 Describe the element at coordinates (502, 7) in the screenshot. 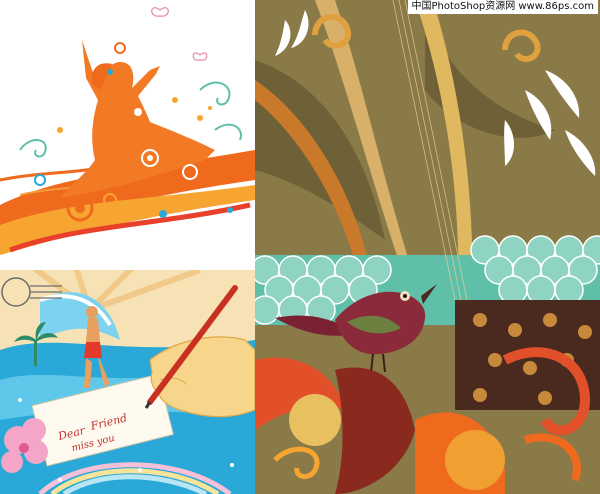

I see `watermark-text: 中国PhotoShop资源网 www.86ps.com` at that location.